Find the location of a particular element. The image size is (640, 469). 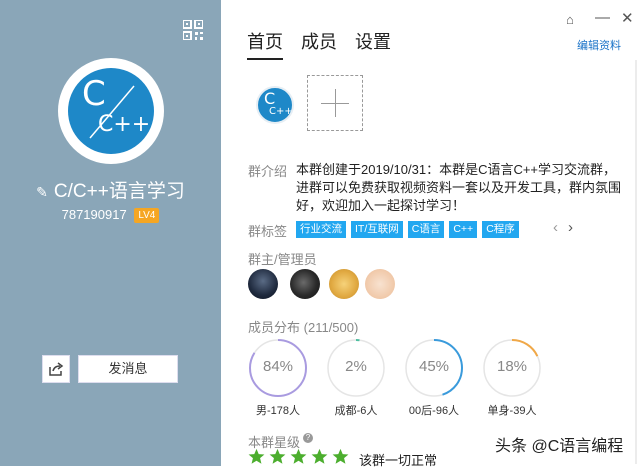

help-icon: ? is located at coordinates (308, 438).